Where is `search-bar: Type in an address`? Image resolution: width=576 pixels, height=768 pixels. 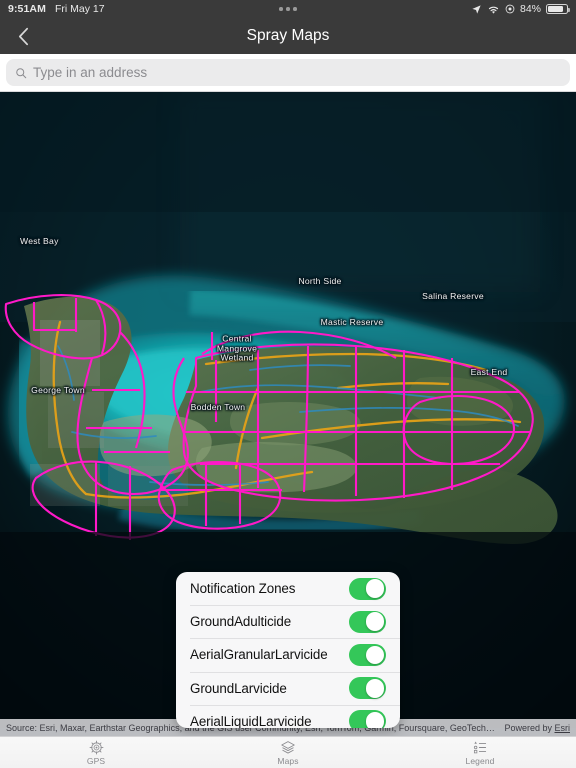 search-bar: Type in an address is located at coordinates (288, 73).